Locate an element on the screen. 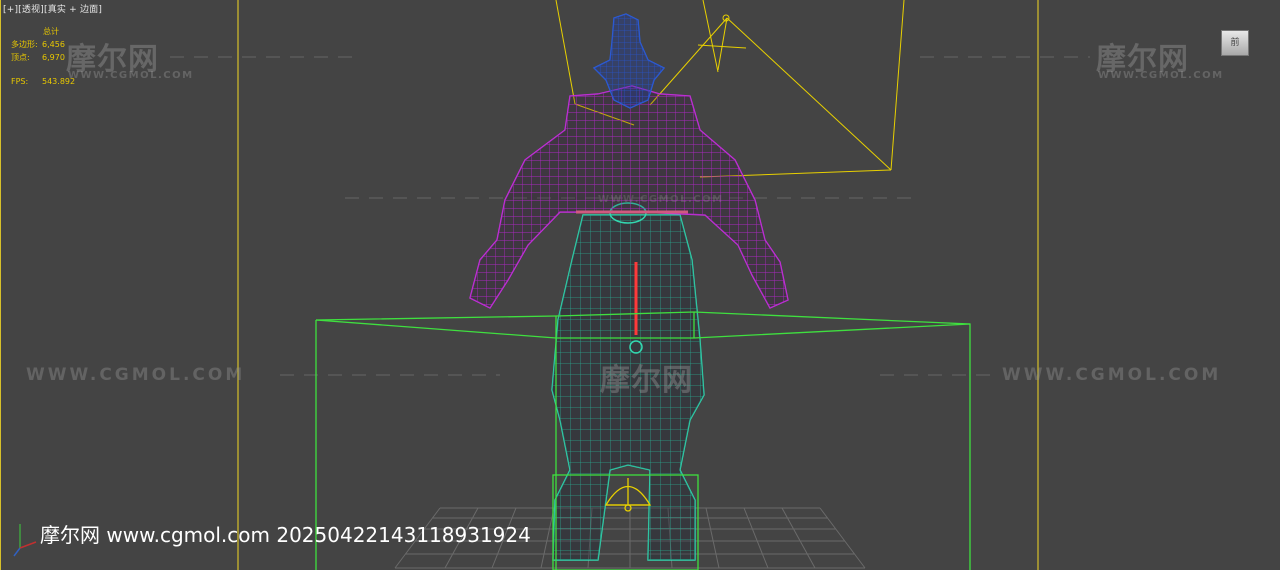 The height and width of the screenshot is (570, 1280). polygons-label: 多边形: is located at coordinates (24, 44).